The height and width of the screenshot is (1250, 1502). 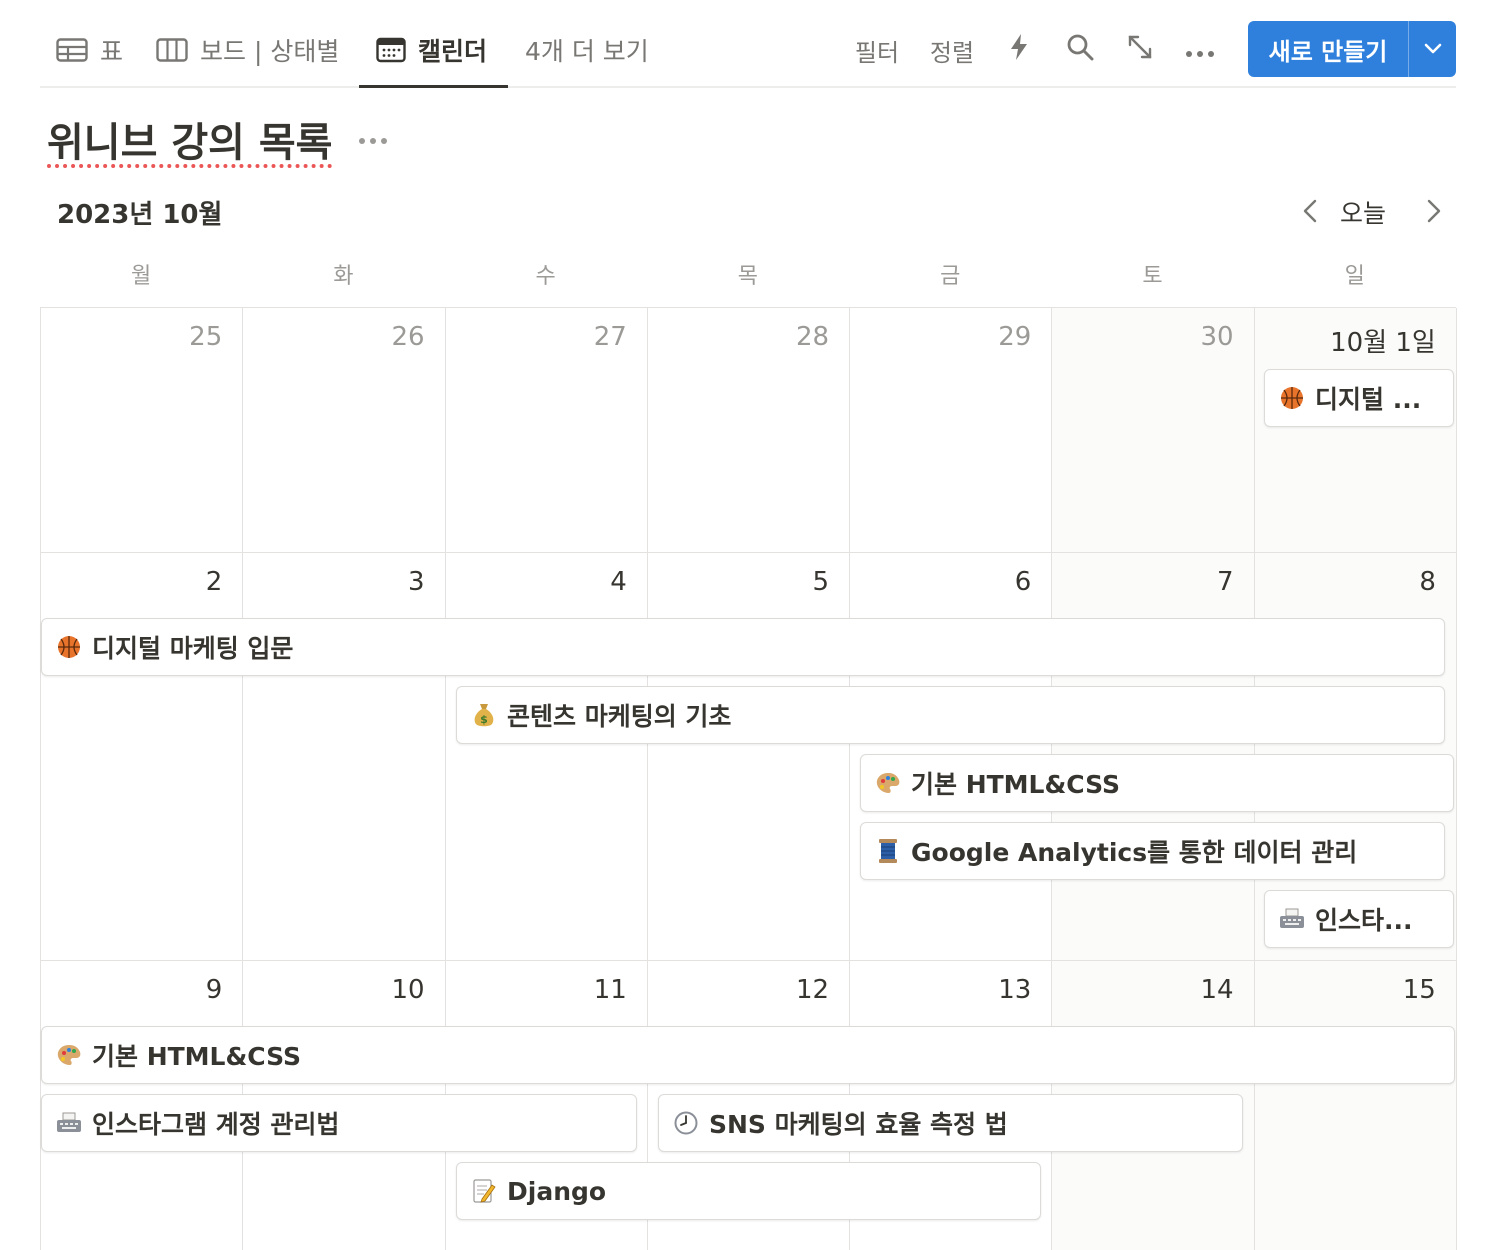 I want to click on more-options-button, so click(x=1200, y=50).